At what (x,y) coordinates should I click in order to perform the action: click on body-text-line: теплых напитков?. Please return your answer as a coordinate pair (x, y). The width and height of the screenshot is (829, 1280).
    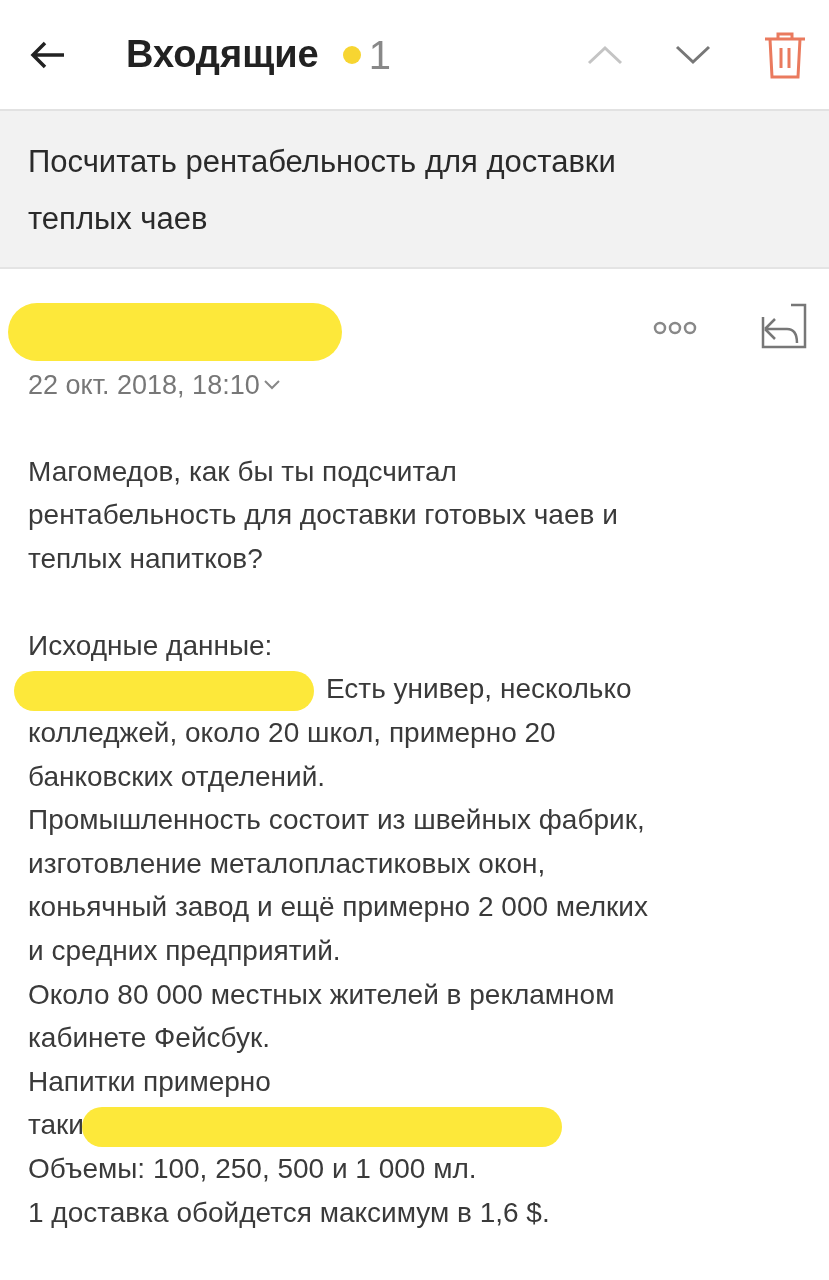
    Looking at the image, I should click on (145, 558).